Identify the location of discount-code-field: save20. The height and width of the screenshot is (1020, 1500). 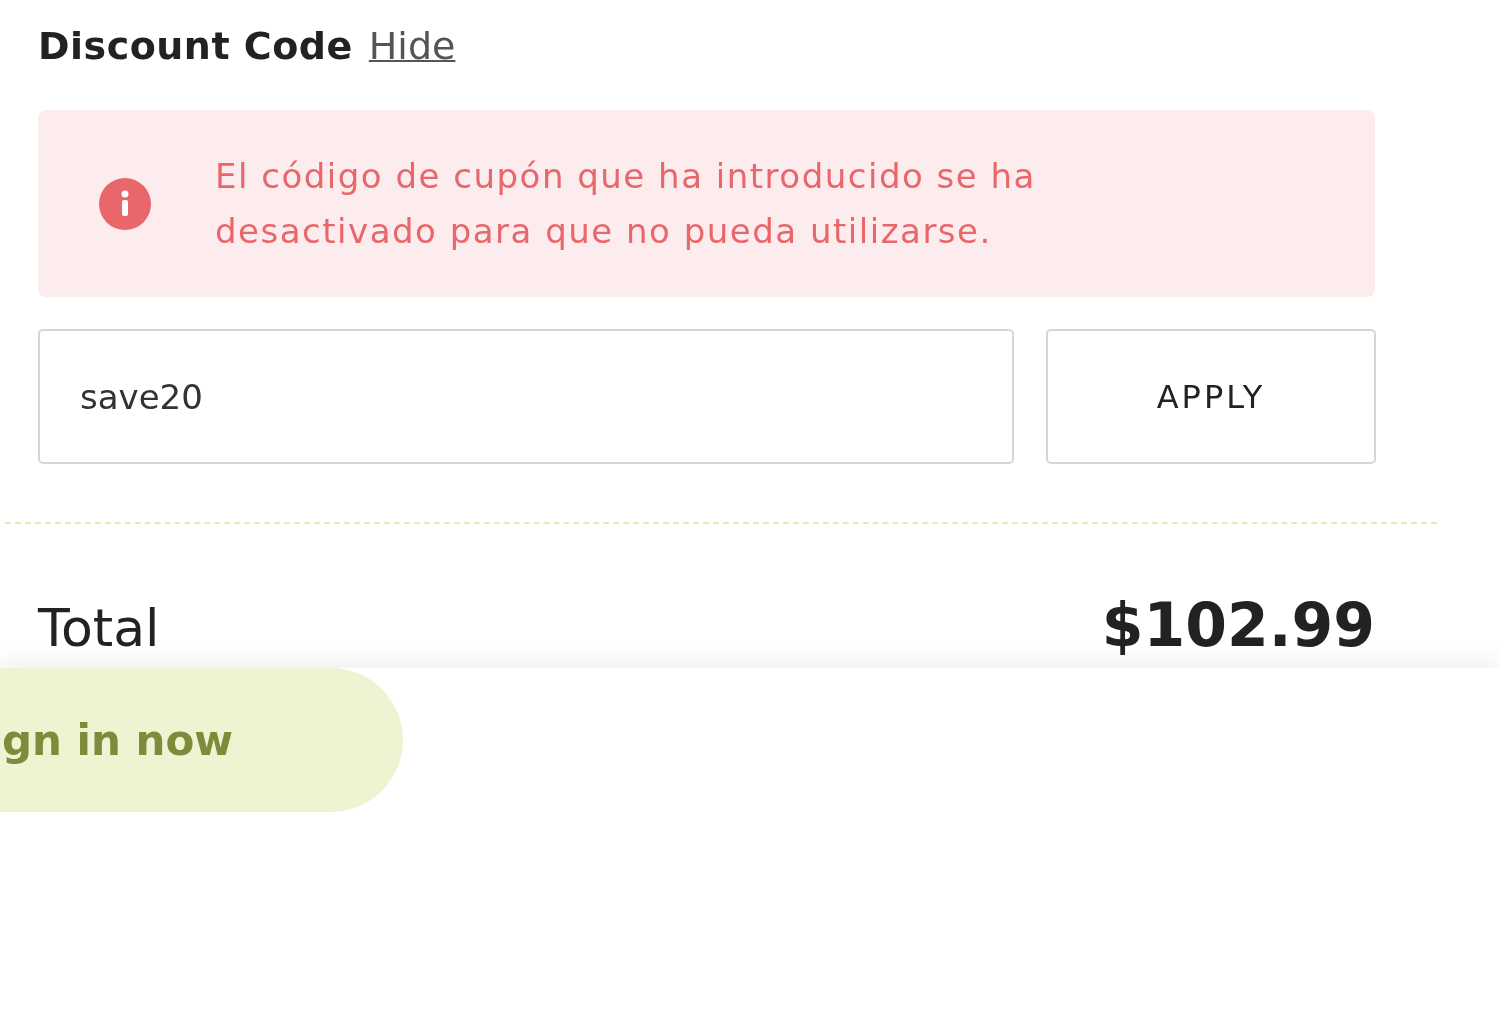
(526, 396).